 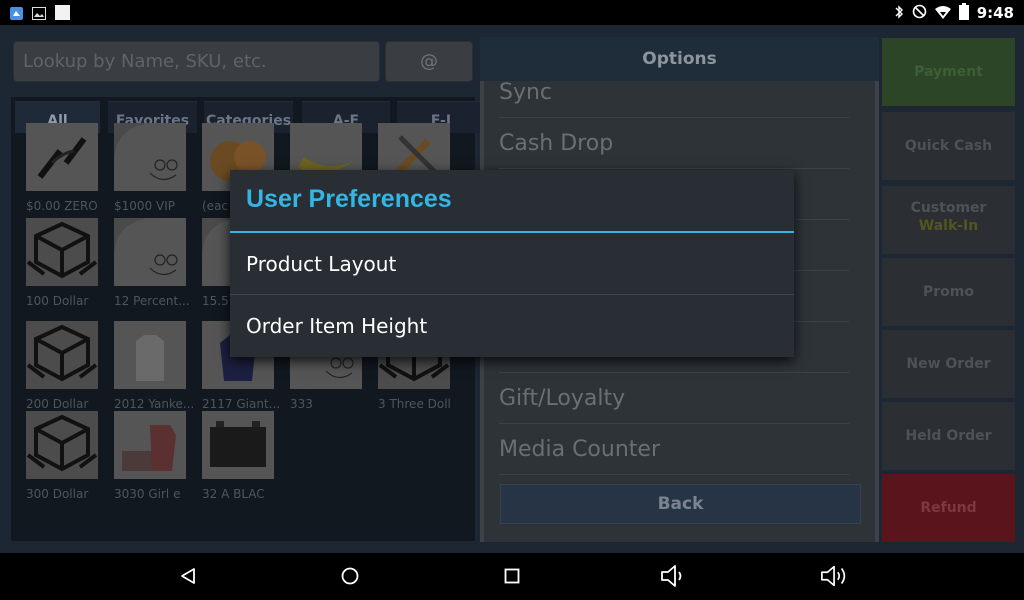 I want to click on navigation-bar, so click(x=512, y=576).